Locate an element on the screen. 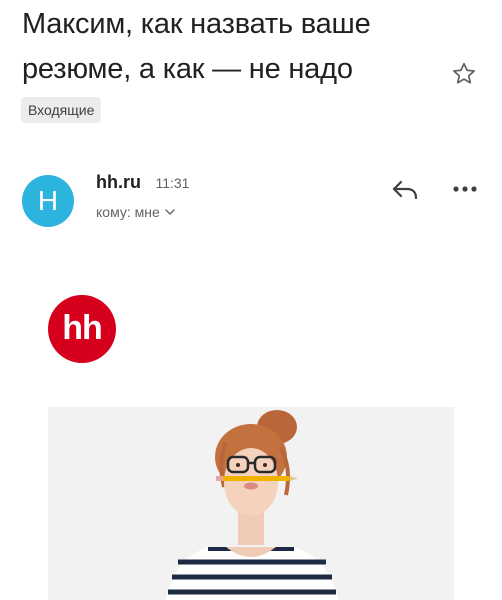  sent-time: 11:31 is located at coordinates (172, 183).